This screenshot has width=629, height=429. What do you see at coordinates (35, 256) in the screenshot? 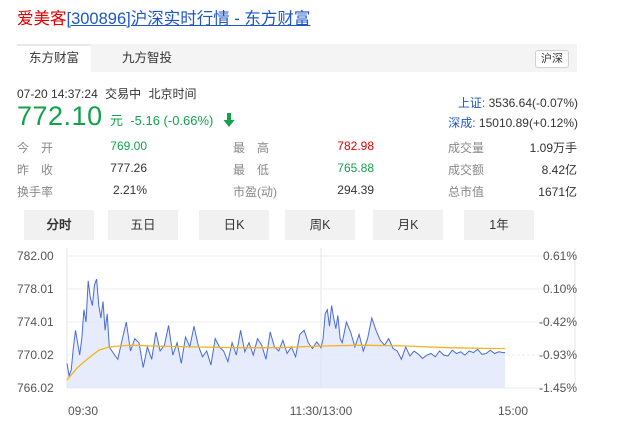
I see `y-tick-left: 782.00` at bounding box center [35, 256].